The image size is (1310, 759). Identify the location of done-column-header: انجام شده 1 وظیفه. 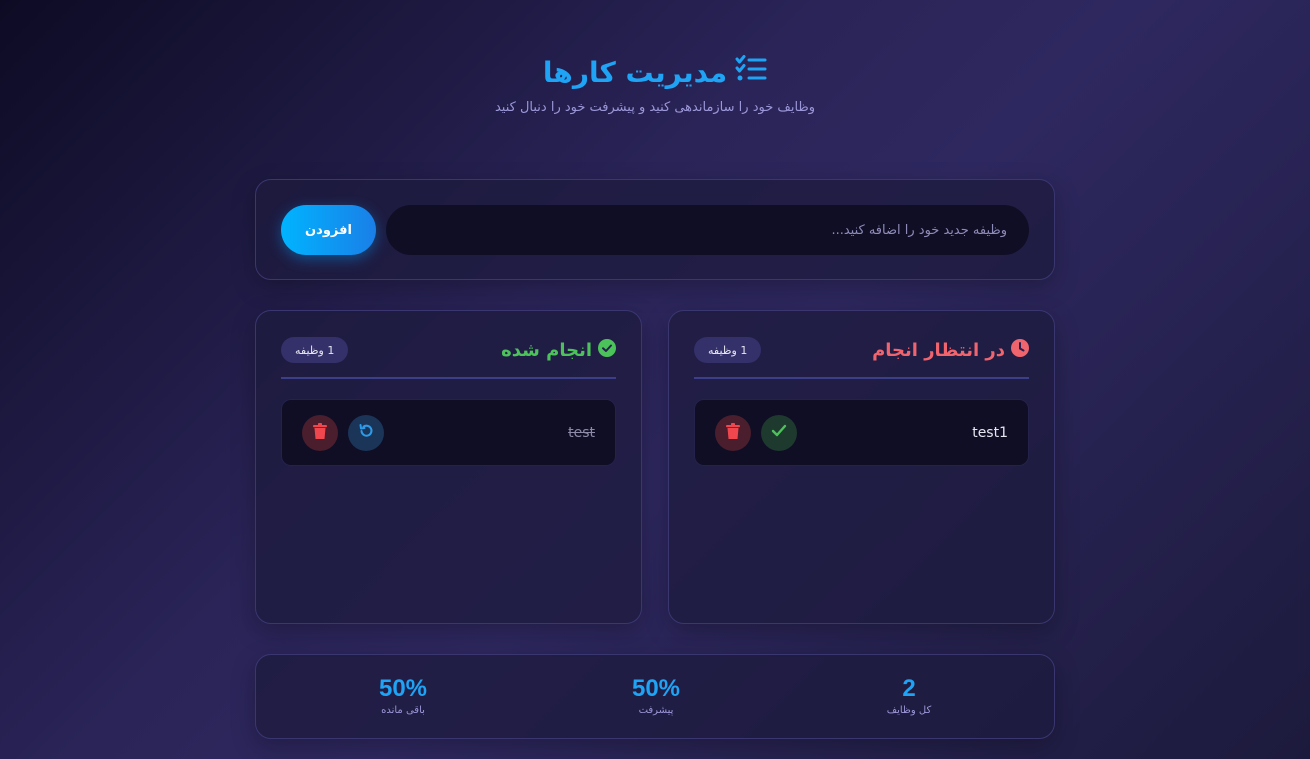
(448, 358).